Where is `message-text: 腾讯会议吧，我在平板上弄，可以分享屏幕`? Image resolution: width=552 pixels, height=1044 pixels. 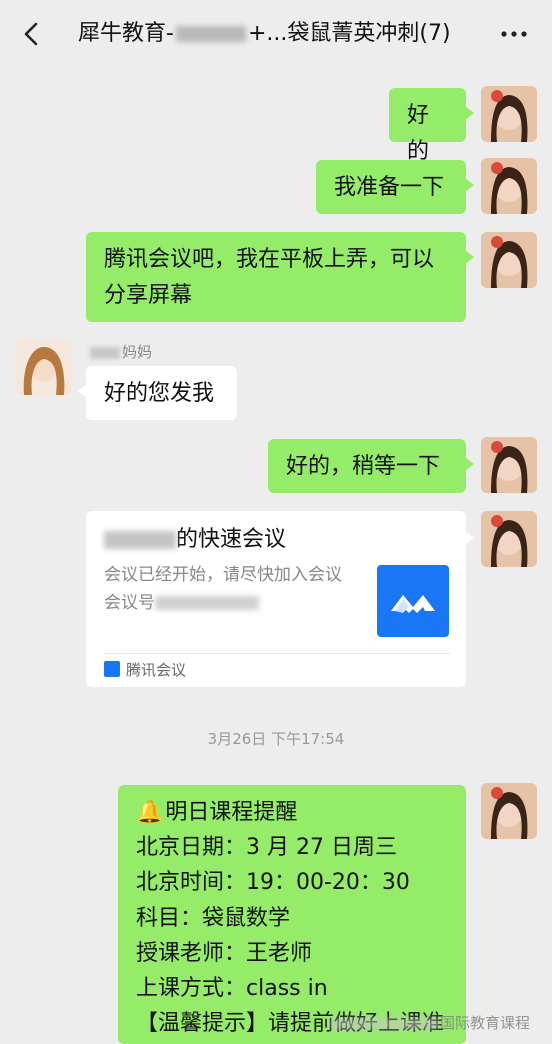 message-text: 腾讯会议吧，我在平板上弄，可以分享屏幕 is located at coordinates (269, 277).